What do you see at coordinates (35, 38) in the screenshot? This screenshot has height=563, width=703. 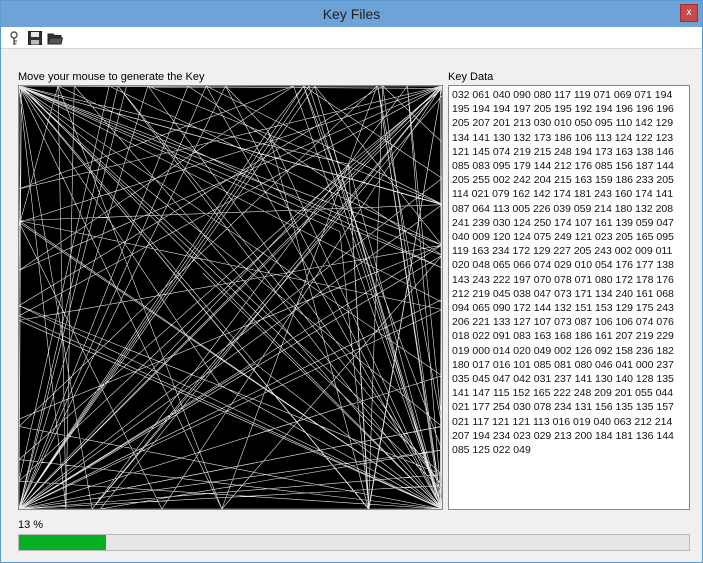 I see `save-icon` at bounding box center [35, 38].